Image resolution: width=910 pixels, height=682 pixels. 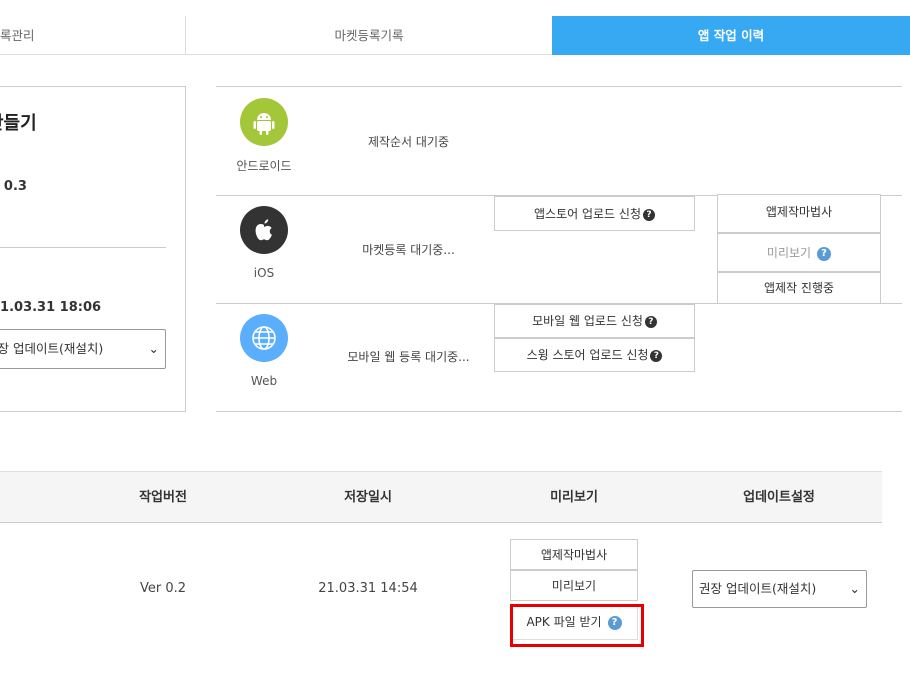 What do you see at coordinates (758, 588) in the screenshot?
I see `row-update-select-value: 권장 업데이트(재설치)` at bounding box center [758, 588].